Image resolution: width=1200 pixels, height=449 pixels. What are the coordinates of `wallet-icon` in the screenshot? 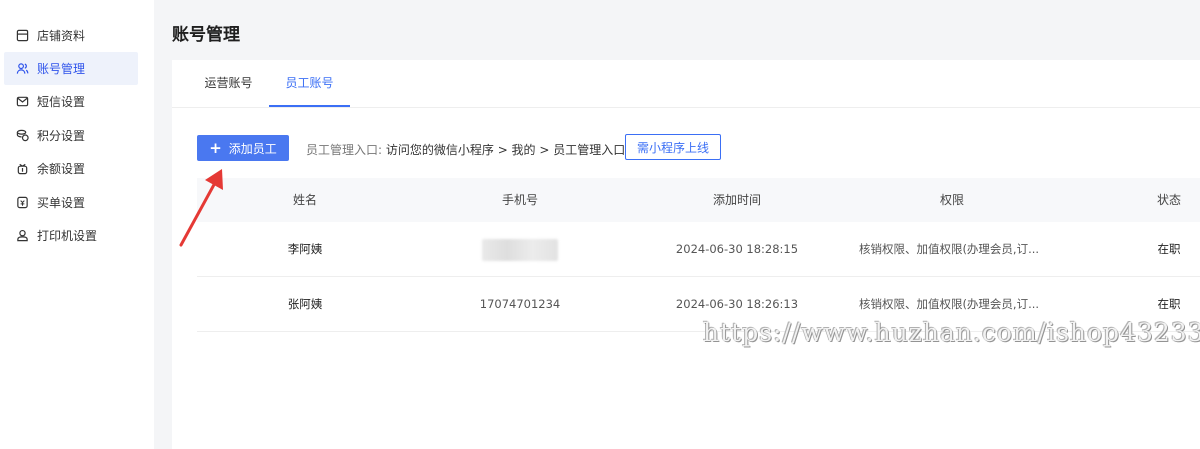 It's located at (22, 169).